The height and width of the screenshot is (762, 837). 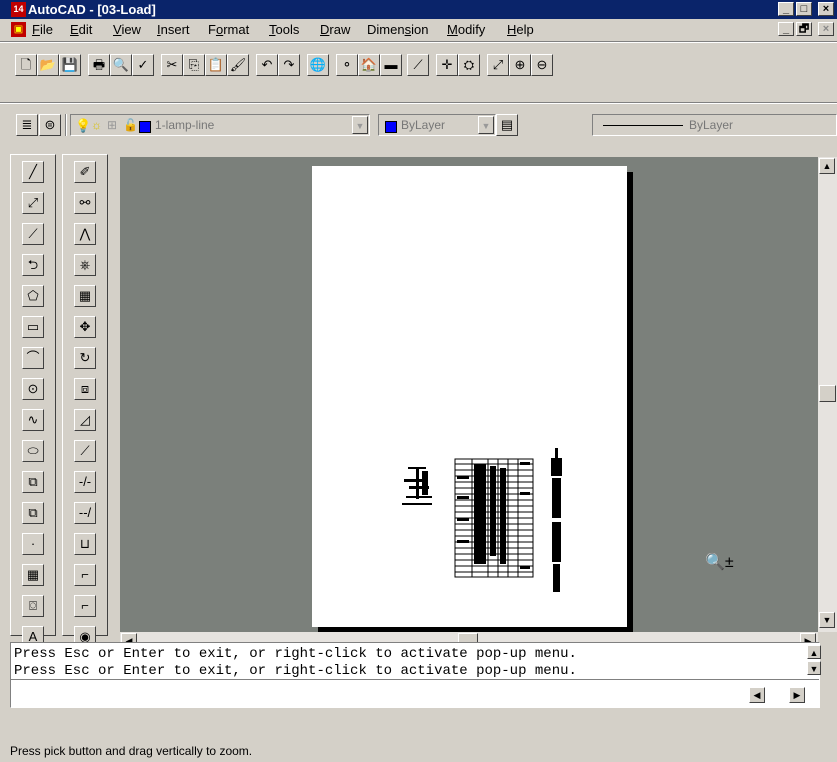 I want to click on print-icon: 🖶, so click(x=99, y=65).